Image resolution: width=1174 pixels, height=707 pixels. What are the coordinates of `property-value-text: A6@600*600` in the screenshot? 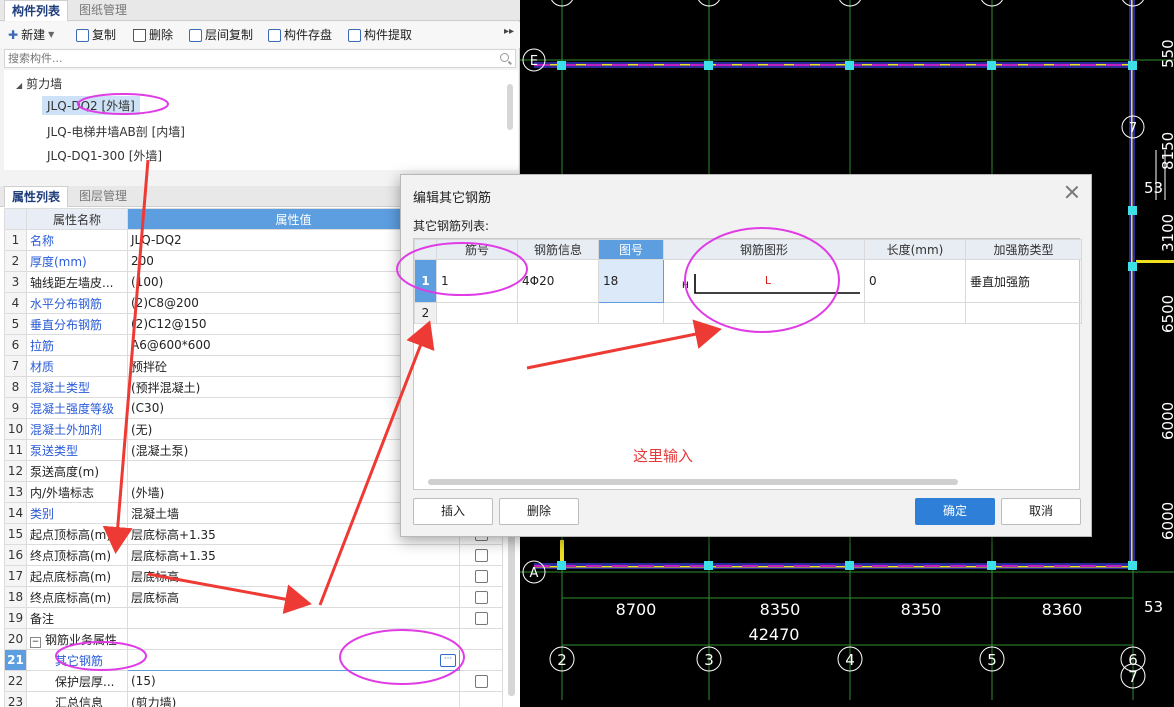 It's located at (171, 345).